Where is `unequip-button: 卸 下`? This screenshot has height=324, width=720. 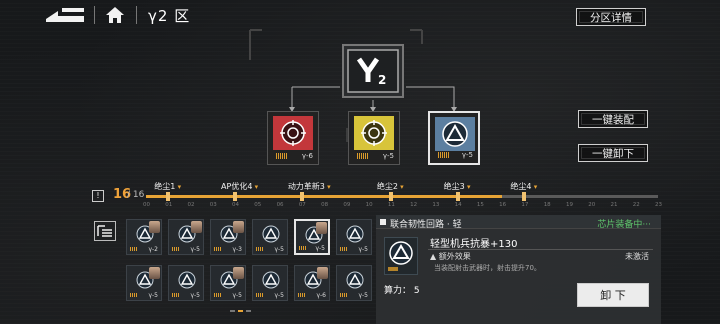
unequip-button: 卸 下 is located at coordinates (613, 295).